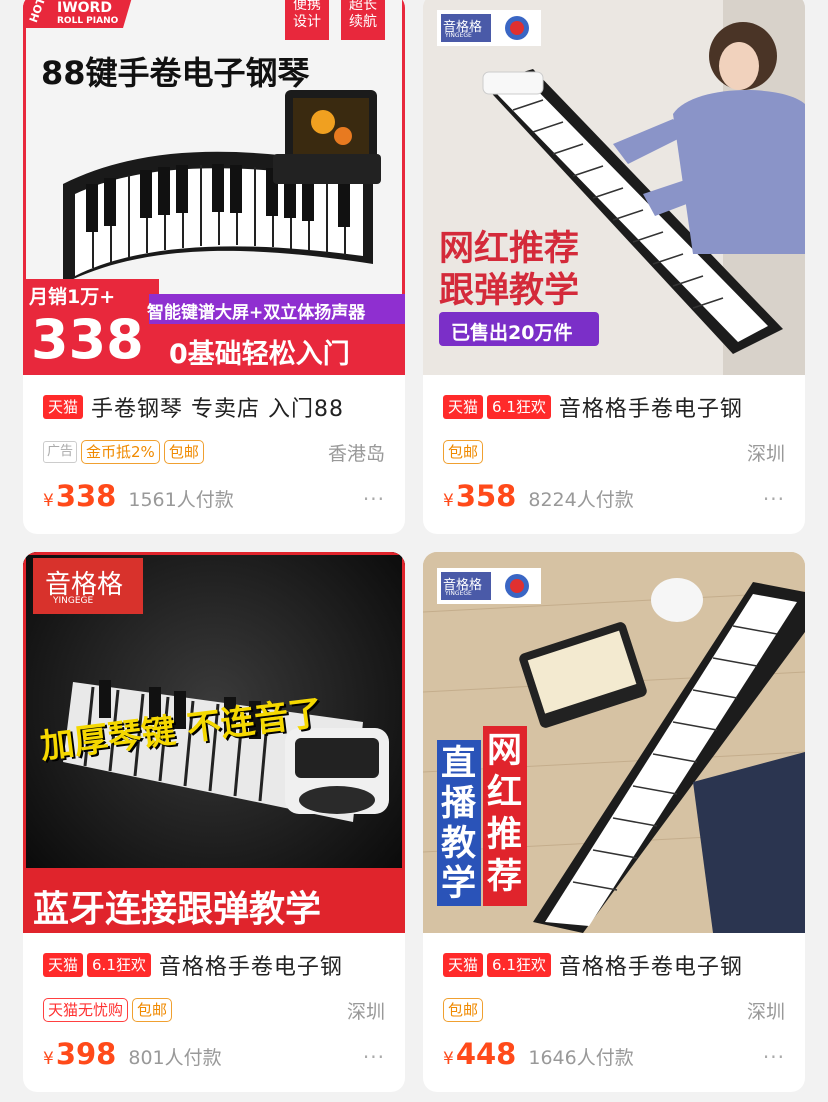 Image resolution: width=828 pixels, height=1102 pixels. Describe the element at coordinates (581, 500) in the screenshot. I see `paid-count: 8224人付款` at that location.